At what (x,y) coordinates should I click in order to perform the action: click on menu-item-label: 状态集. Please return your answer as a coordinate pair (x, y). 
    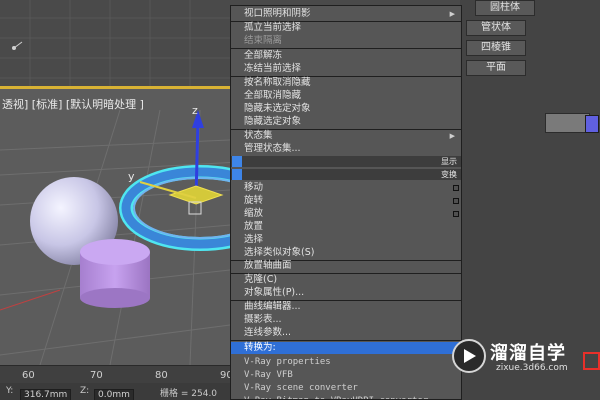
    Looking at the image, I should click on (258, 135).